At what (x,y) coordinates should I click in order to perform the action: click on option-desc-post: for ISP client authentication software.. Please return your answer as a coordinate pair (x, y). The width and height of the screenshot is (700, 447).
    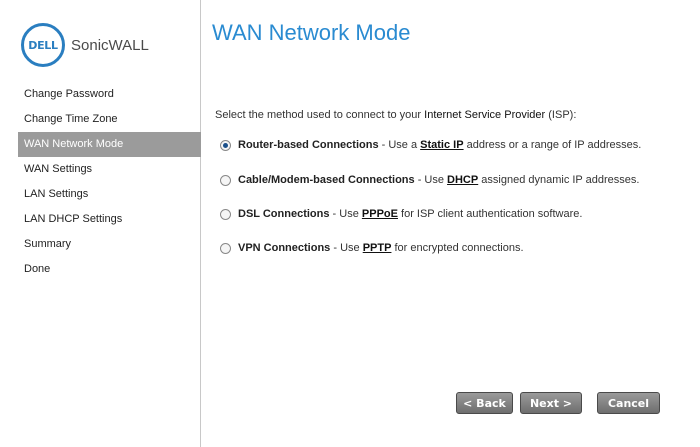
    Looking at the image, I should click on (490, 214).